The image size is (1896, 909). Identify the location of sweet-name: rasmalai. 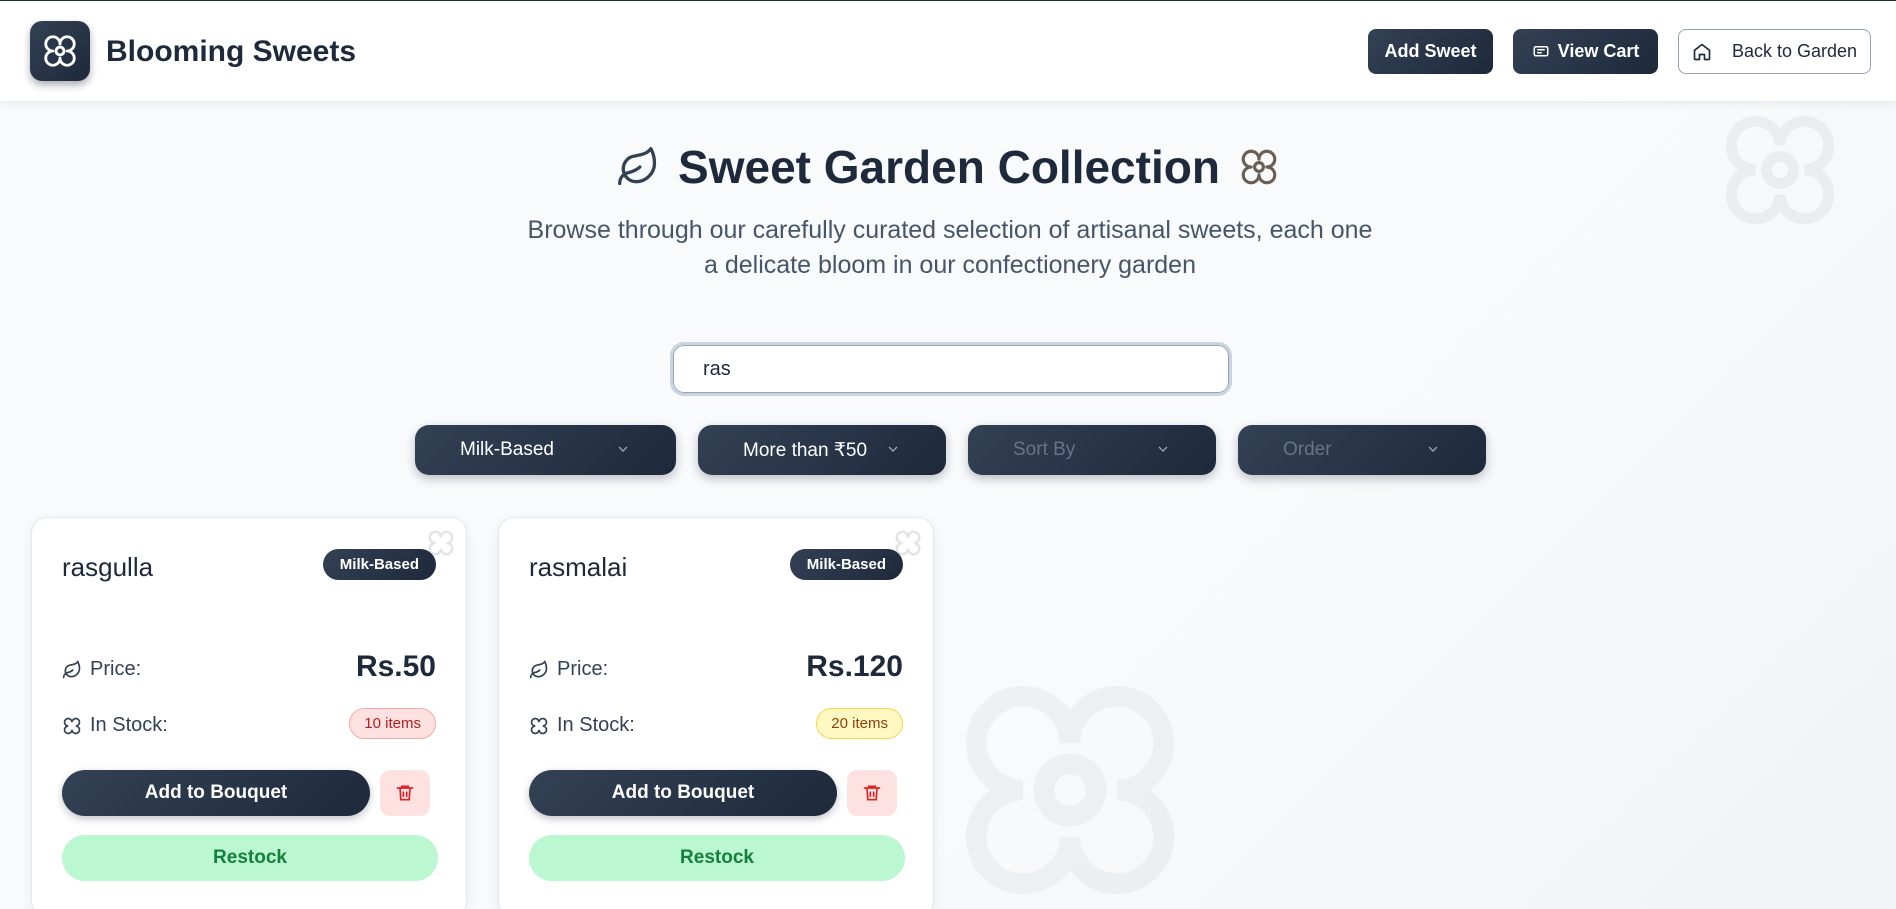
(578, 567).